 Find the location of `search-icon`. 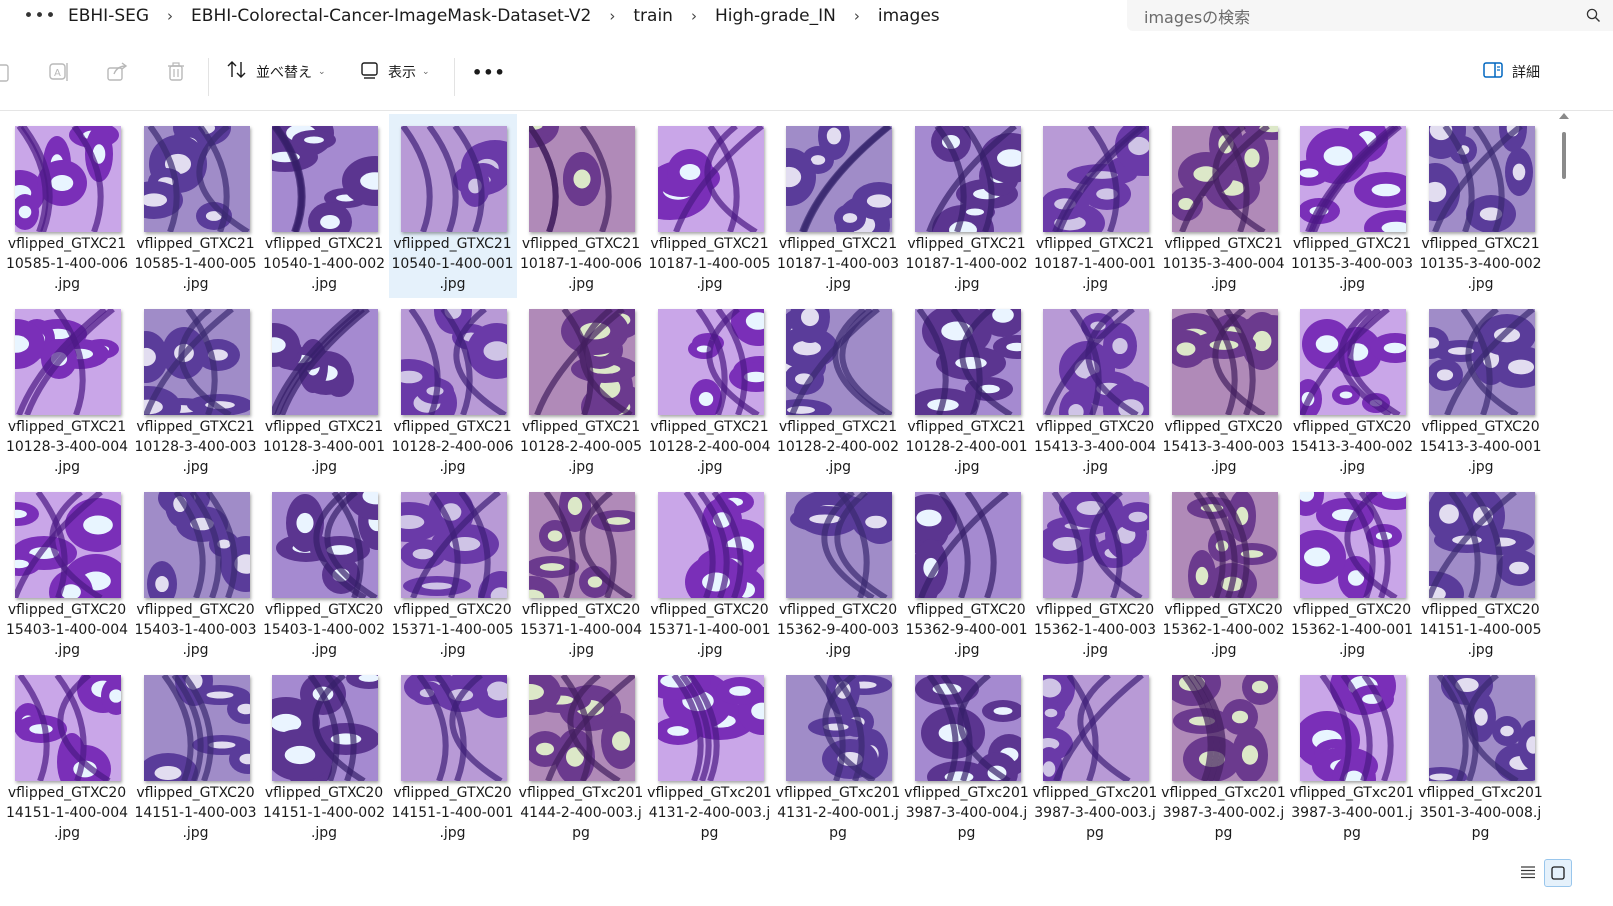

search-icon is located at coordinates (1593, 15).